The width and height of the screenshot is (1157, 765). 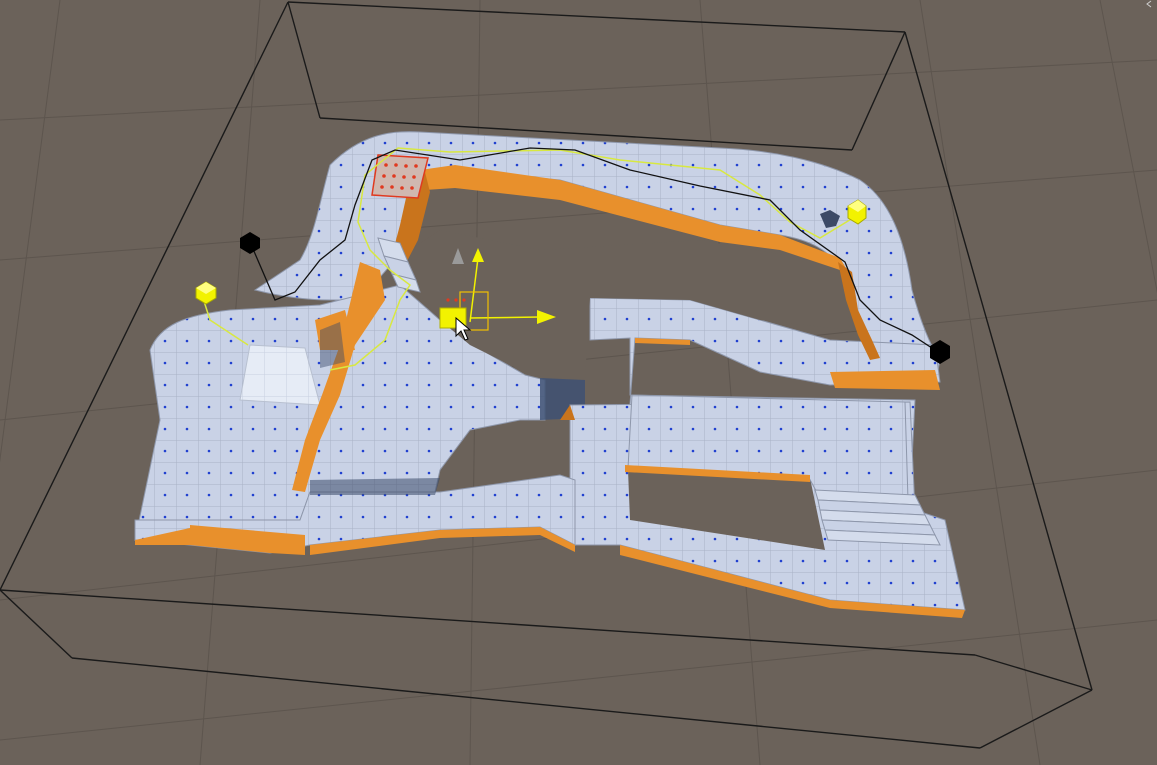 I want to click on floor-shadow, so click(x=375, y=486).